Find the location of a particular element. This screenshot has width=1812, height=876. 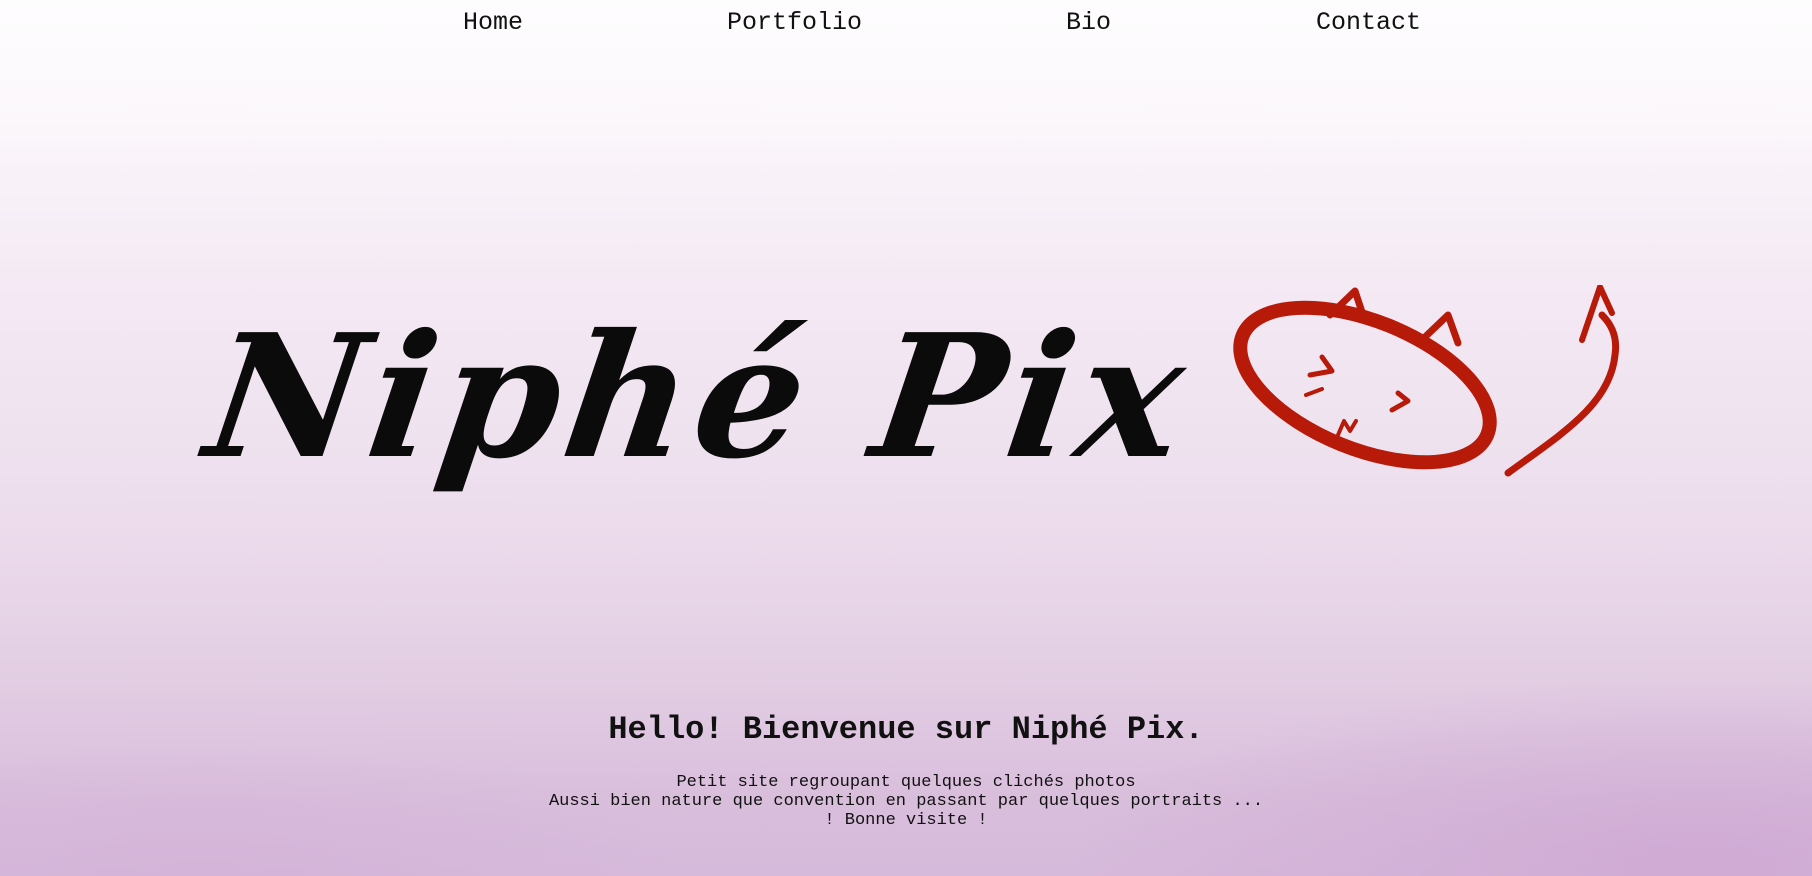

nav-link-portfolio: Portfolio is located at coordinates (794, 23).